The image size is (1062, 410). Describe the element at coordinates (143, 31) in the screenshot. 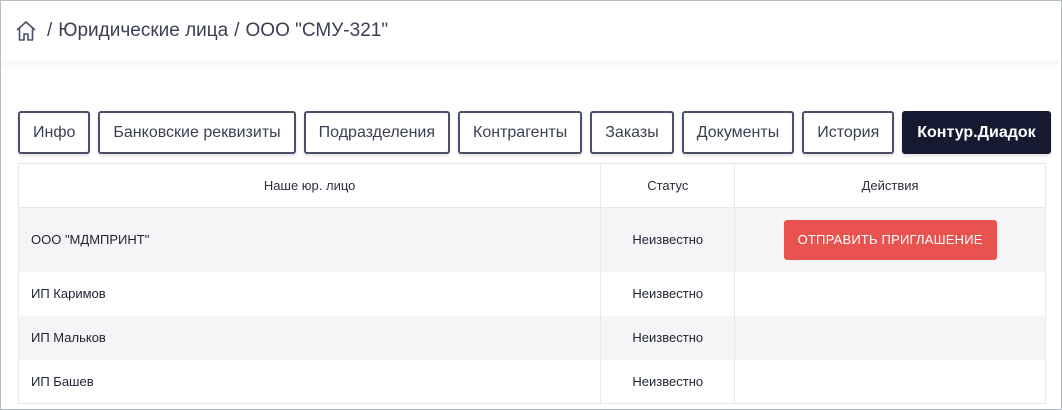

I see `breadcrumb-legal-entities: Юридические лица` at that location.